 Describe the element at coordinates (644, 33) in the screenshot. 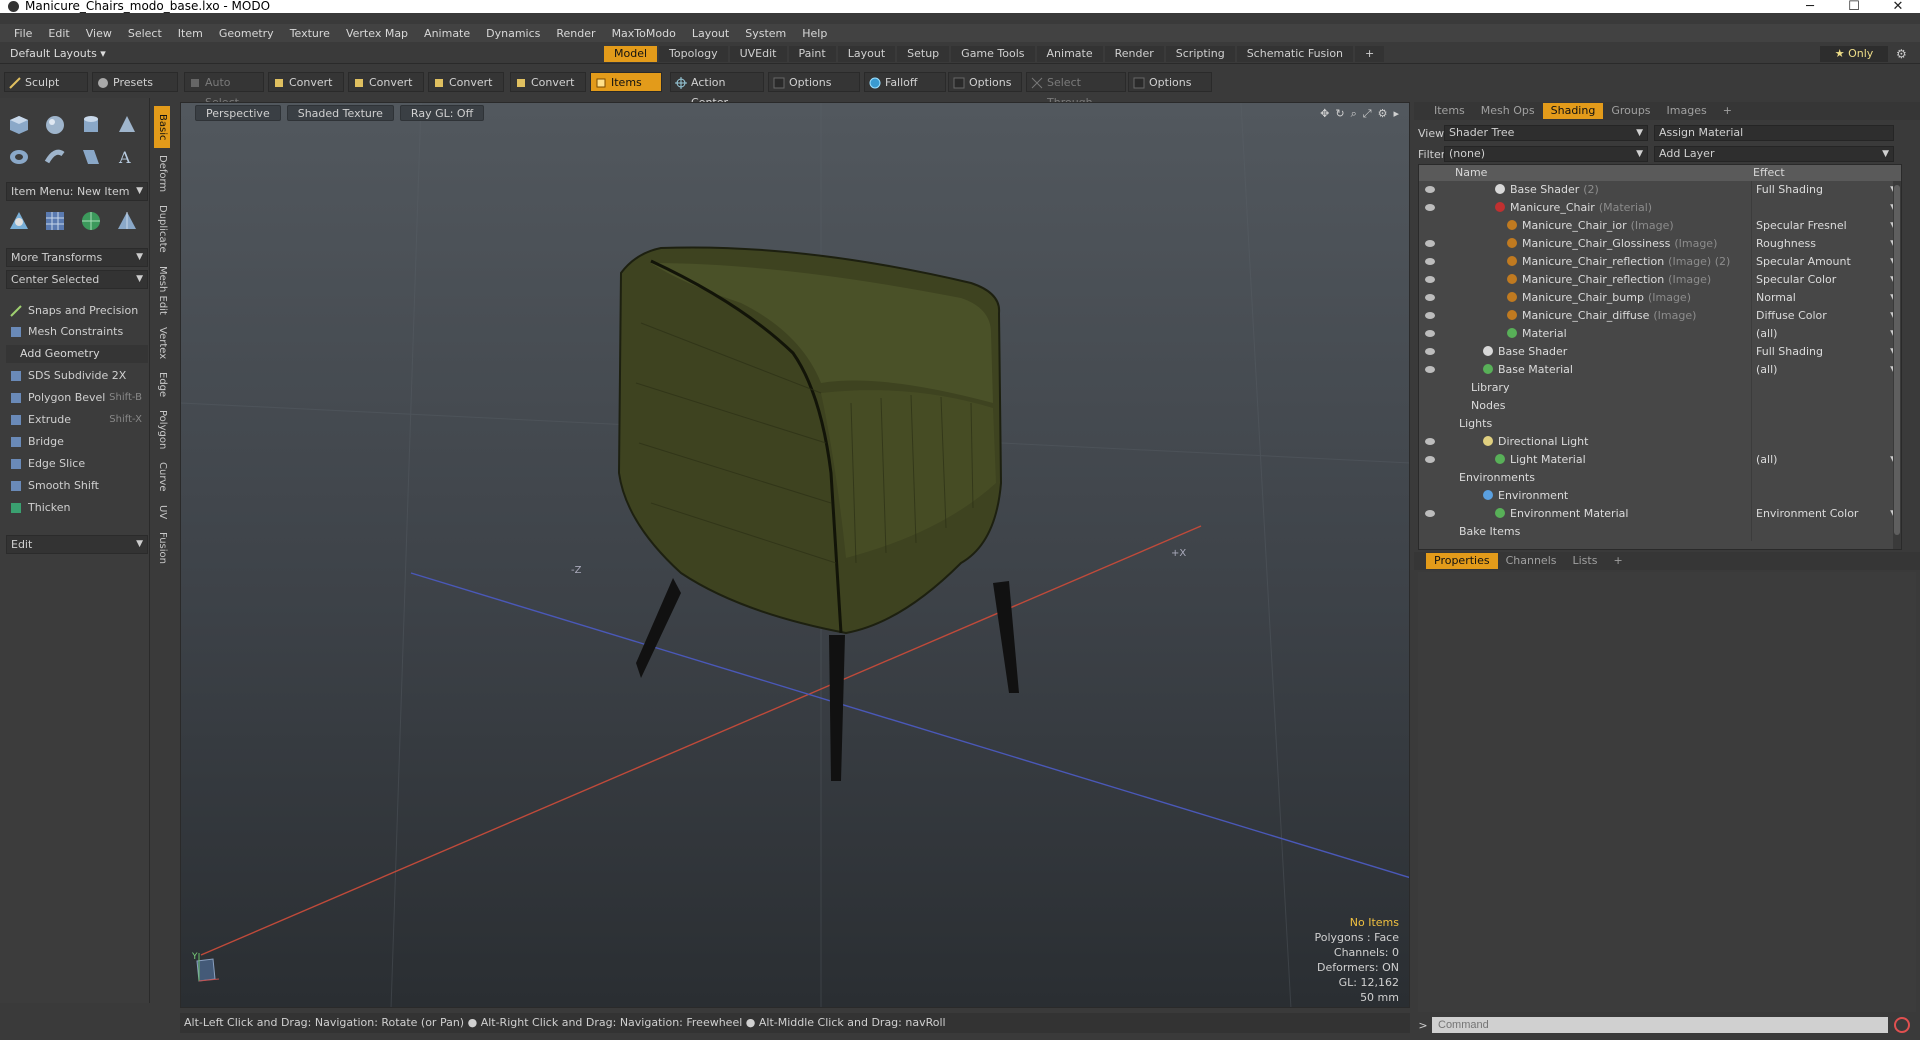

I see `menu-maxtomodo: MaxToModo` at that location.